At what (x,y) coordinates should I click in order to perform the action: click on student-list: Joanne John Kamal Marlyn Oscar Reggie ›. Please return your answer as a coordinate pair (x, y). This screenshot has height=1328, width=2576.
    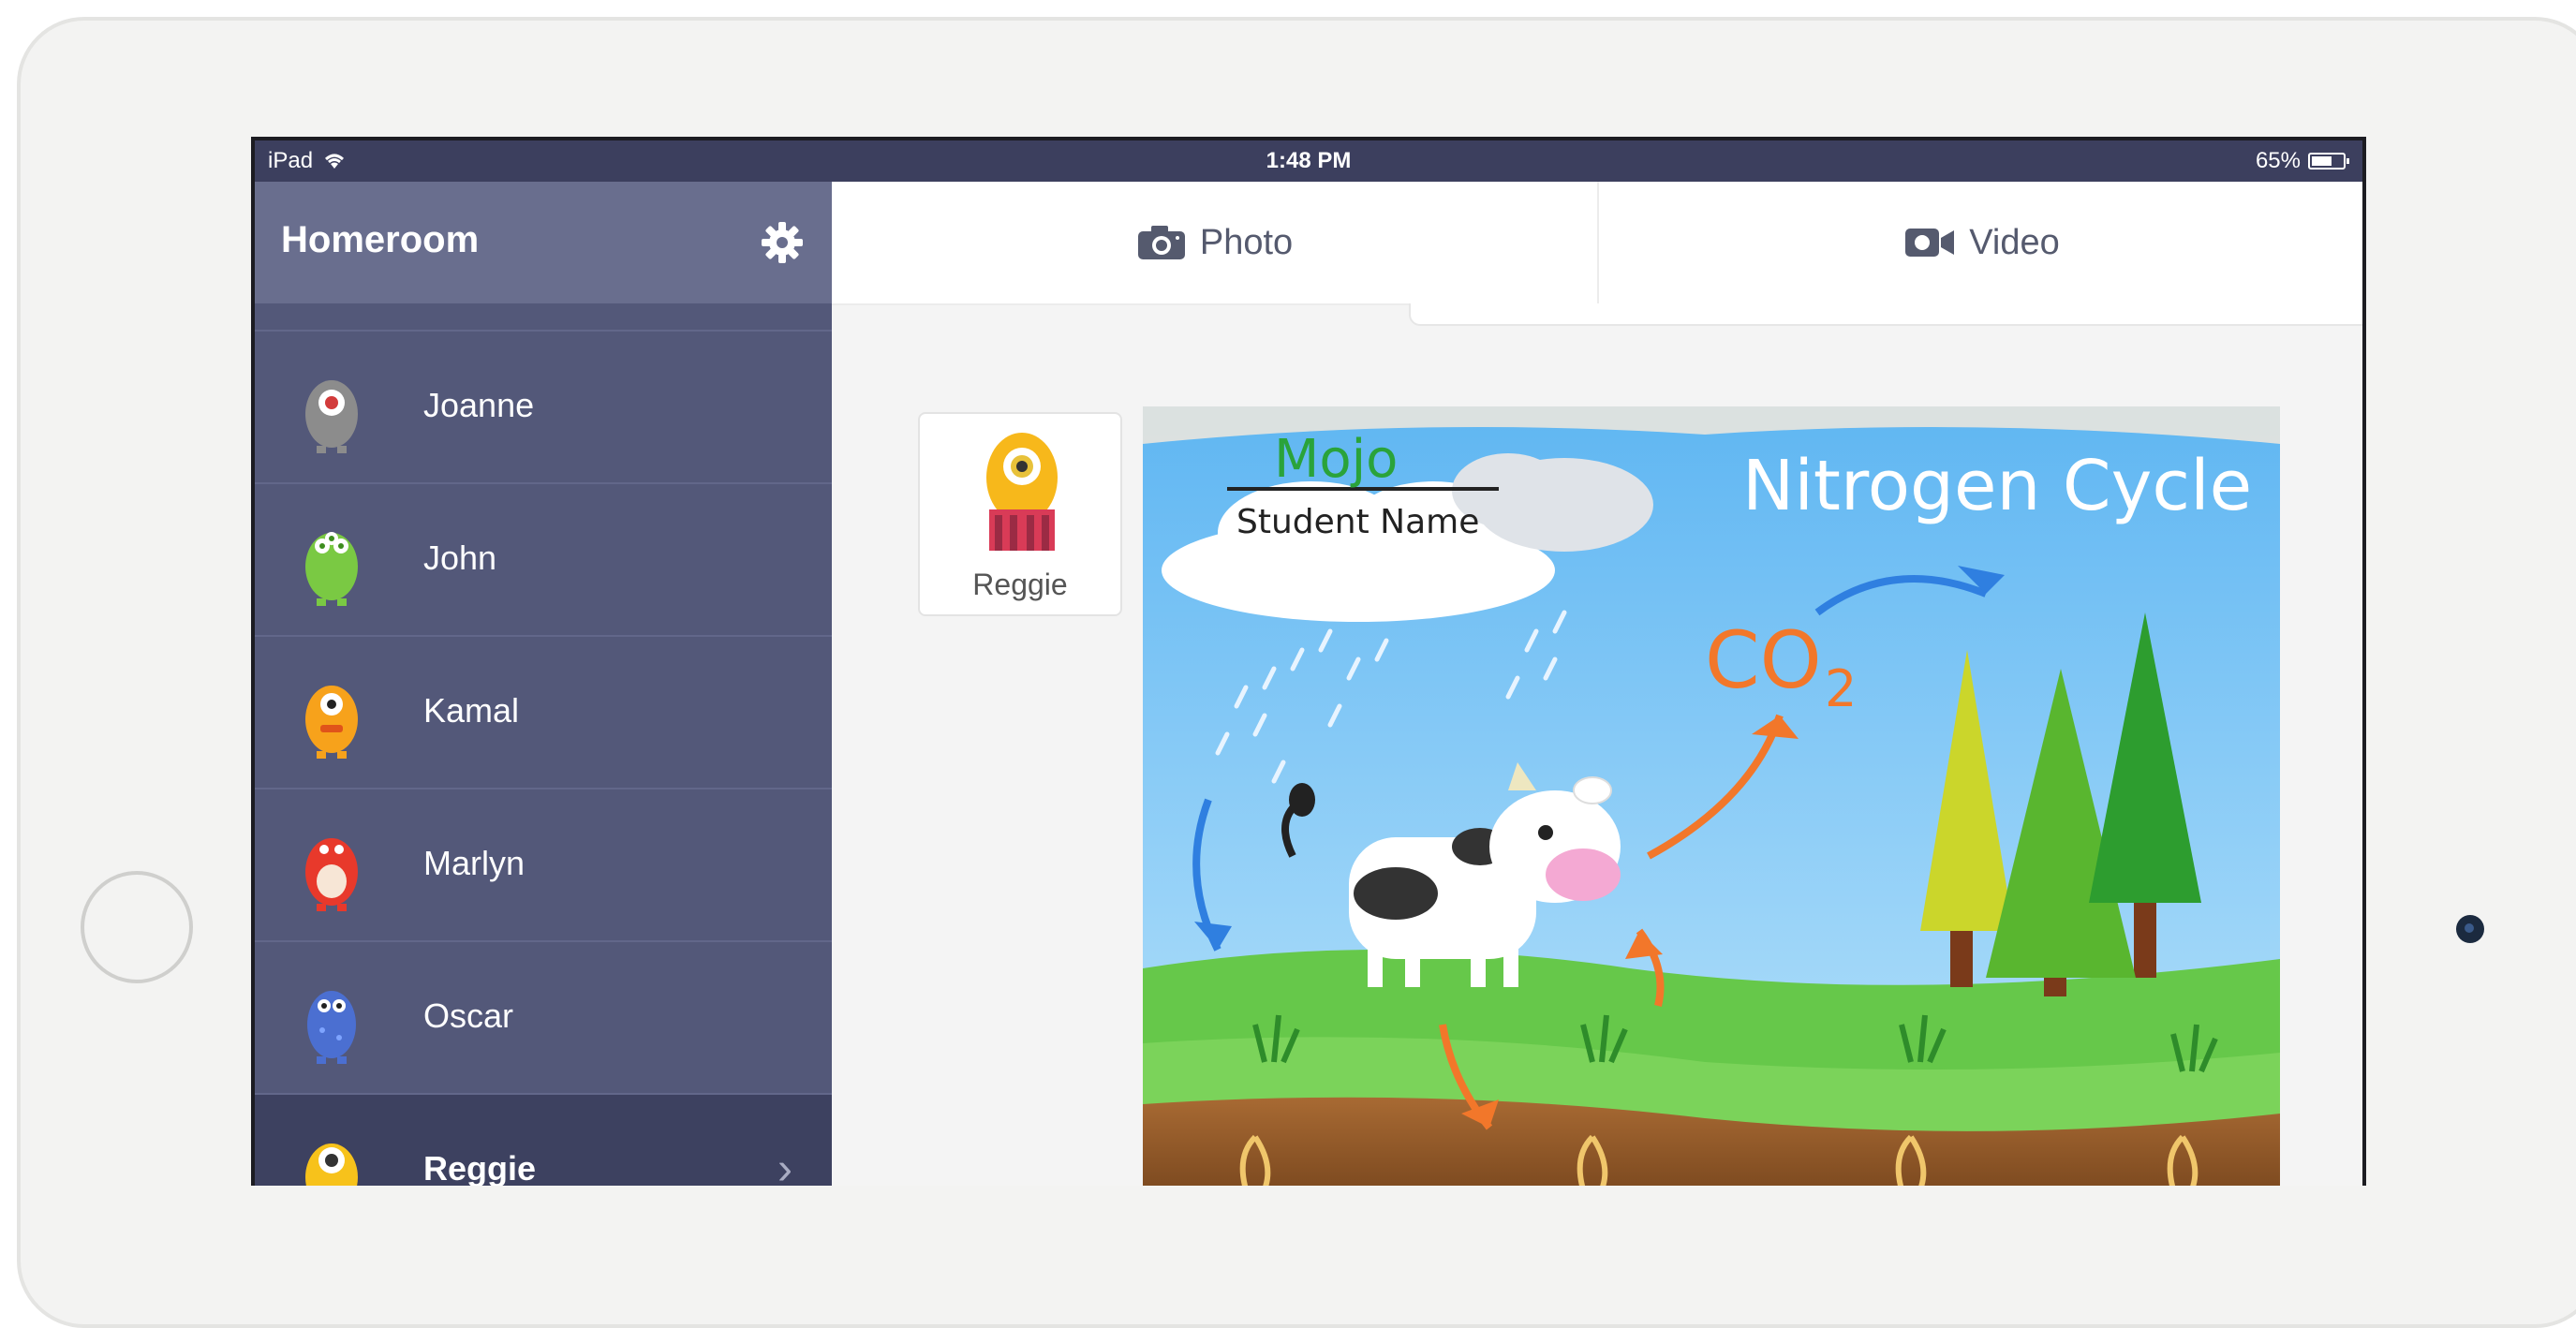
    Looking at the image, I should click on (543, 759).